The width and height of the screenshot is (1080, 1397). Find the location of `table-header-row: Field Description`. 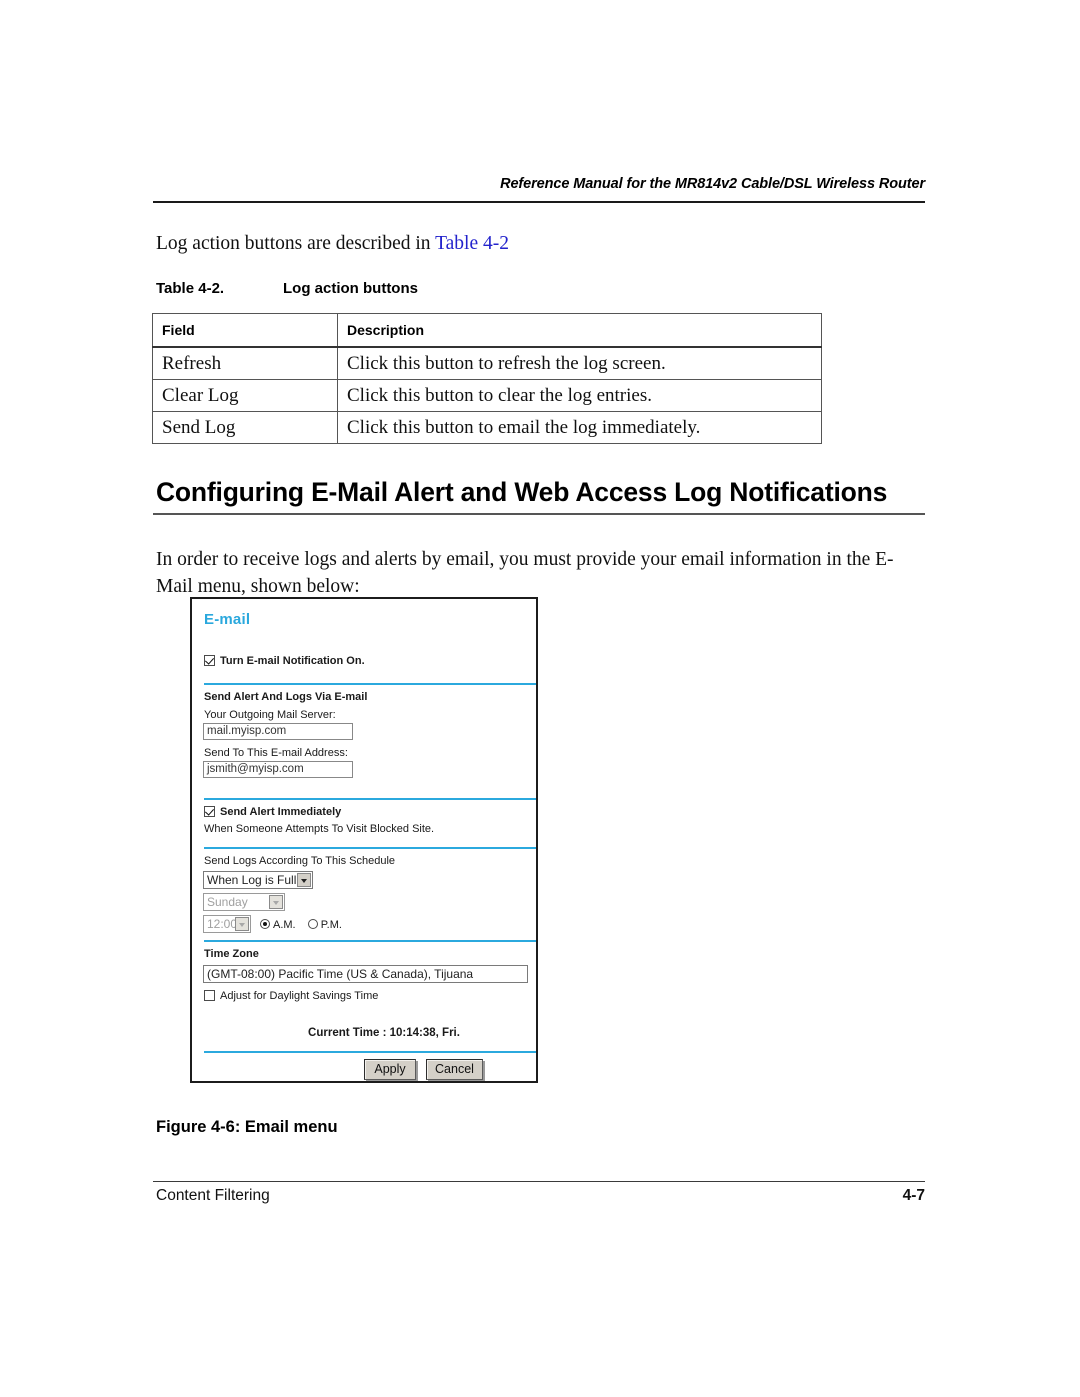

table-header-row: Field Description is located at coordinates (487, 330).